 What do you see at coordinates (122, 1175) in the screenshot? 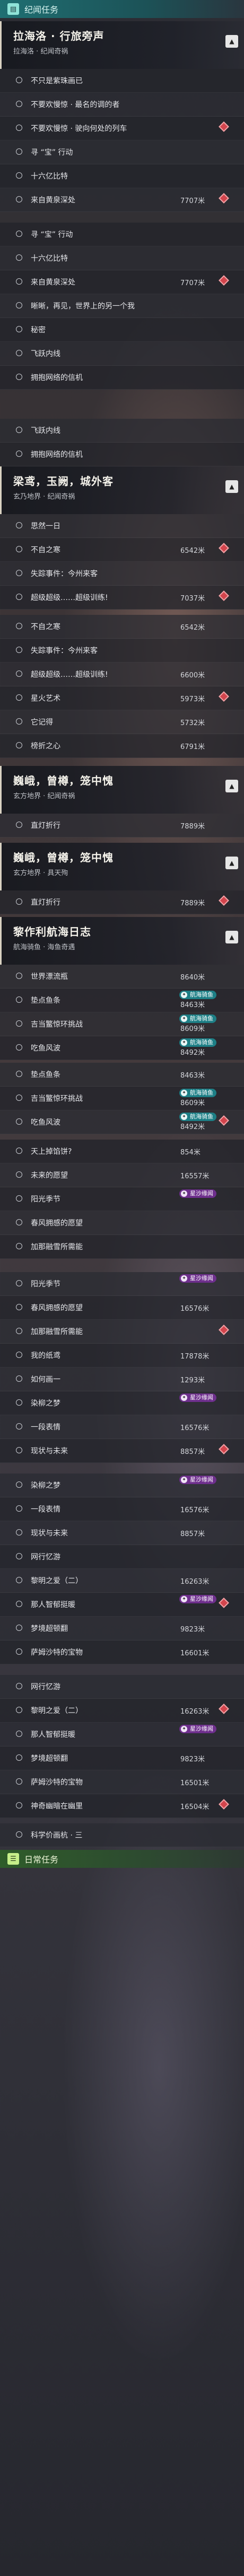
I see `quest-step-row: 未来的愿望 16557米` at bounding box center [122, 1175].